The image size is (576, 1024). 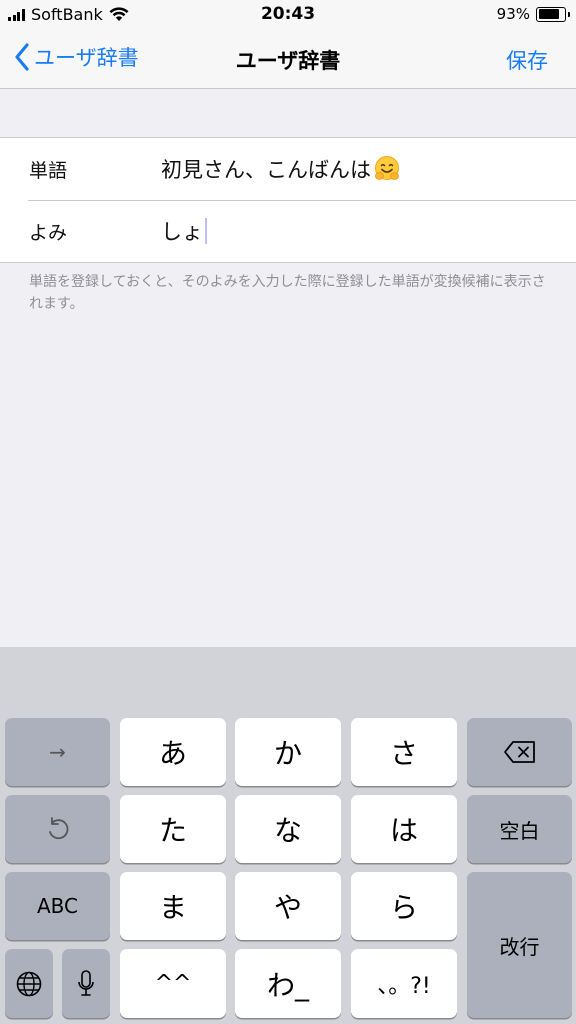 I want to click on status-right: 93%, so click(x=533, y=14).